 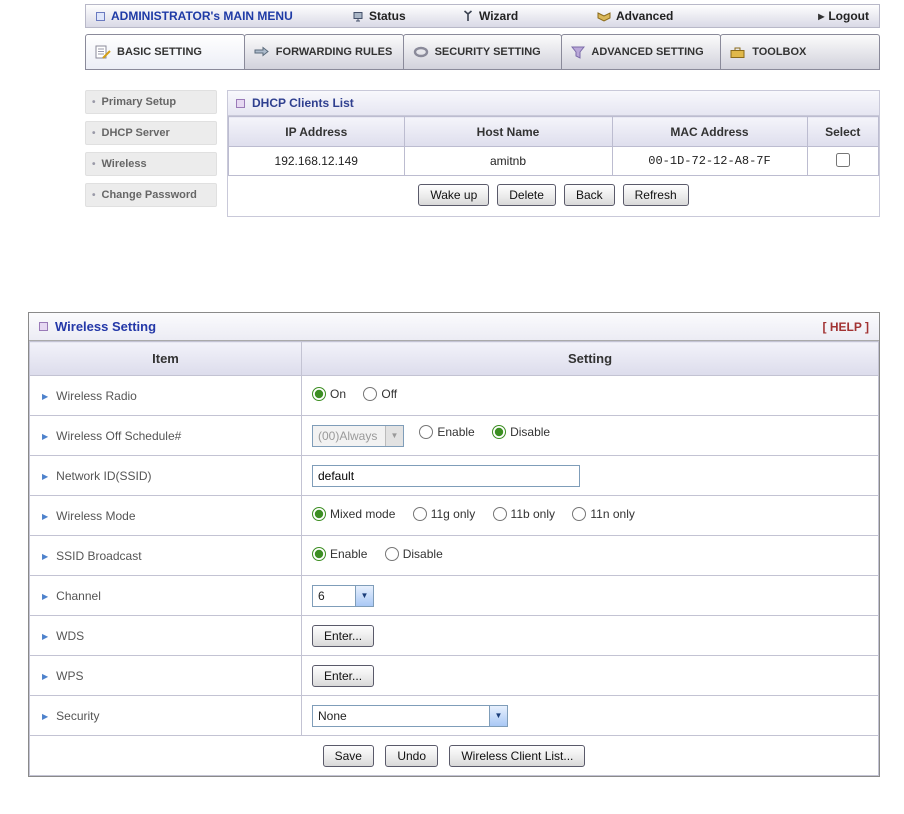 I want to click on item-cell: ▶ Security, so click(x=165, y=715).